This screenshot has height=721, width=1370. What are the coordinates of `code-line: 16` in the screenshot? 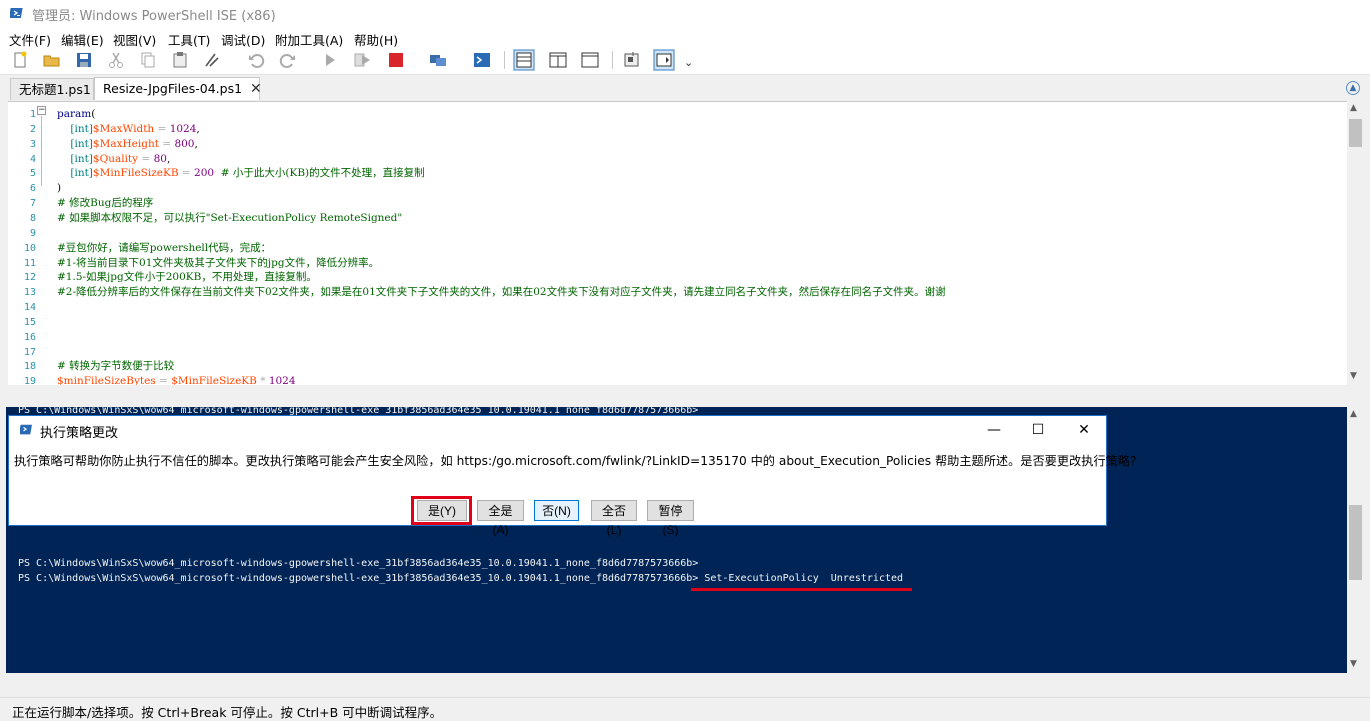 It's located at (677, 337).